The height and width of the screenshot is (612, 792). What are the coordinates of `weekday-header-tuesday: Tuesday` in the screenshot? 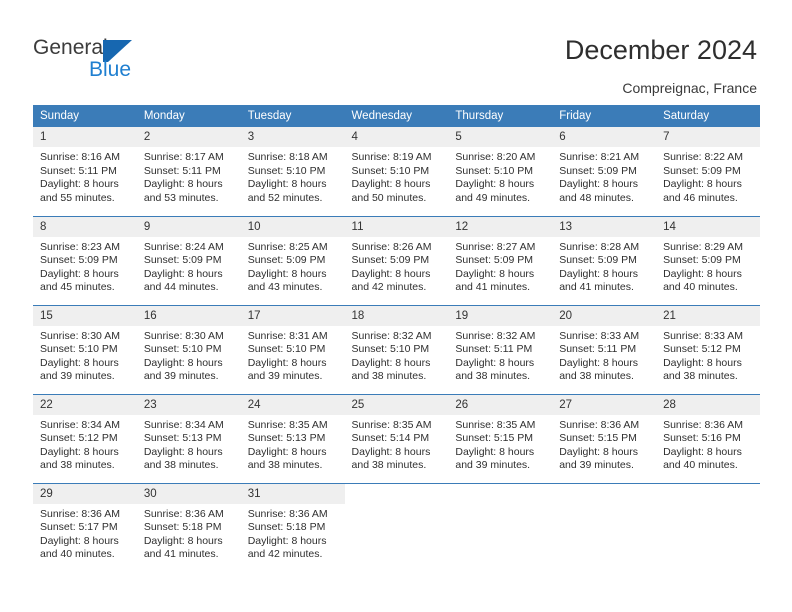 It's located at (292, 116).